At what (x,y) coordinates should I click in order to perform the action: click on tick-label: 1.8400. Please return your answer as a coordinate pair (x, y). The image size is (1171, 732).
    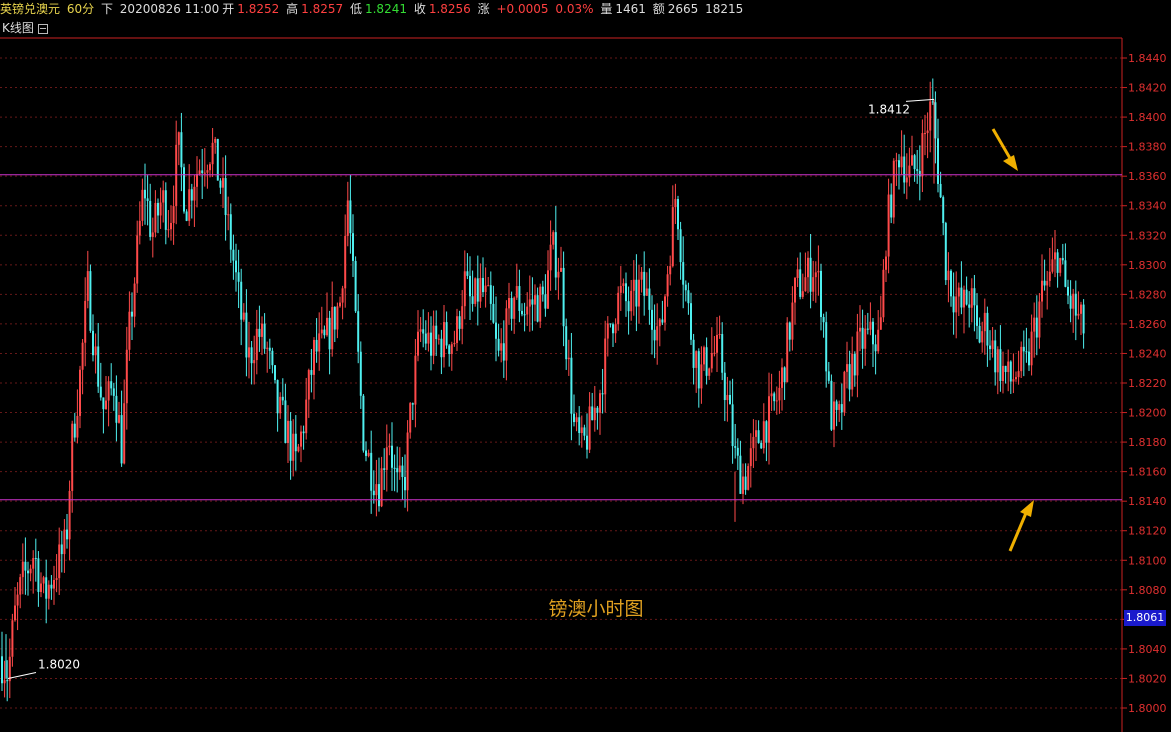
    Looking at the image, I should click on (1147, 117).